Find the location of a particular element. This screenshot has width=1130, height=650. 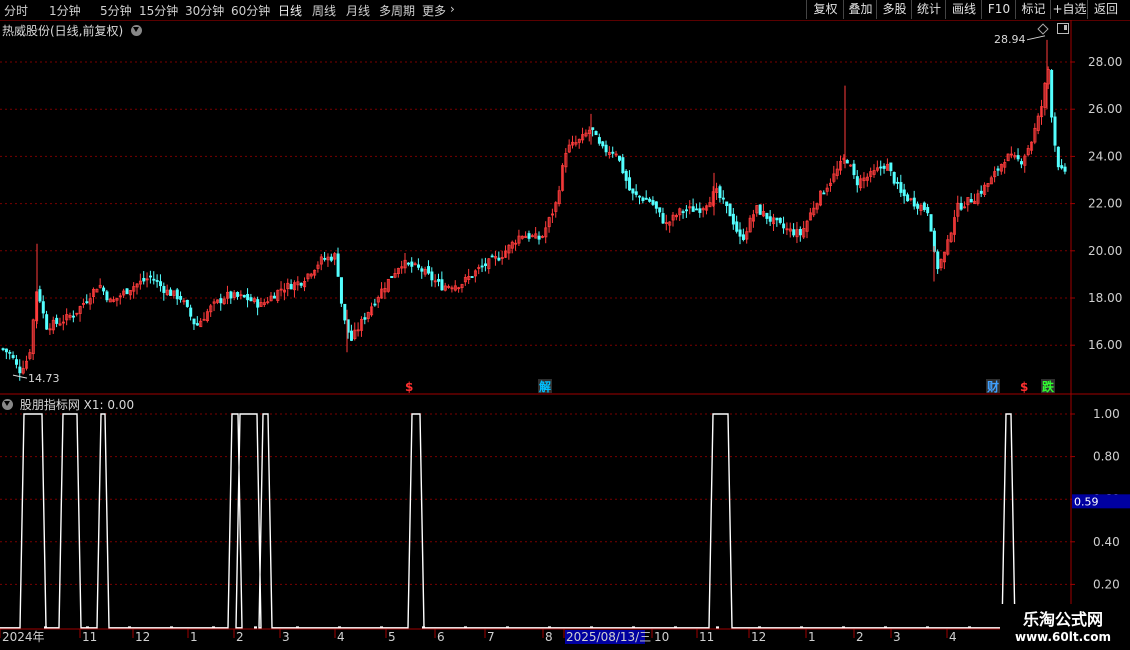

tab-5min: 5分钟 is located at coordinates (116, 10).